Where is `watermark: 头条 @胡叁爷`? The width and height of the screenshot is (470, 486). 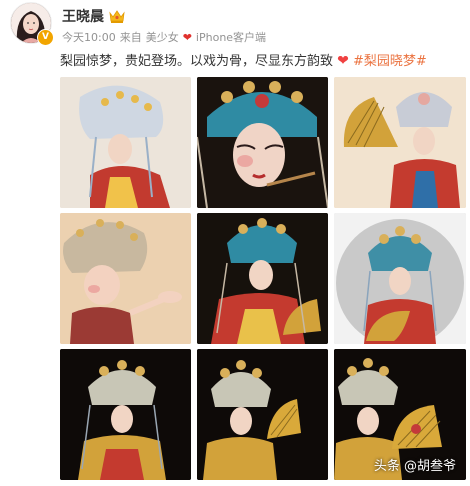 watermark: 头条 @胡叁爷 is located at coordinates (414, 466).